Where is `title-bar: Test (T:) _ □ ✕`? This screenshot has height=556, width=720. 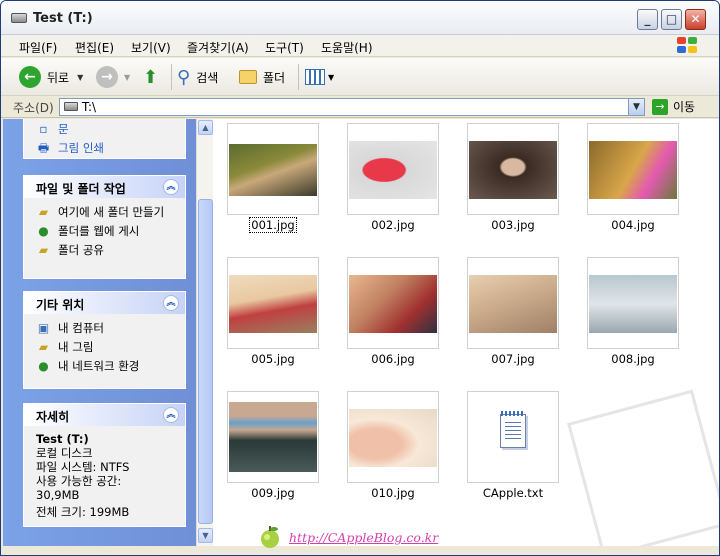
title-bar: Test (T:) _ □ ✕ is located at coordinates (360, 18).